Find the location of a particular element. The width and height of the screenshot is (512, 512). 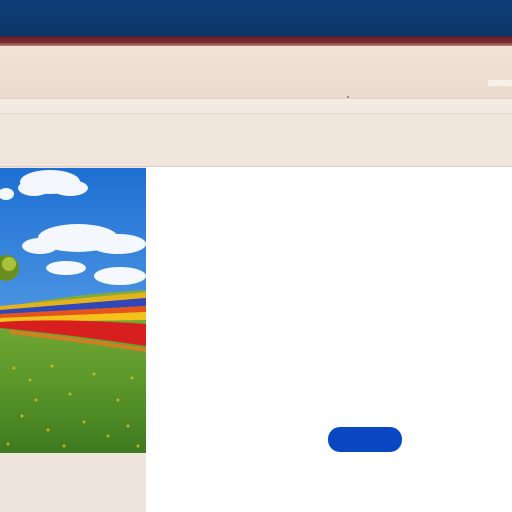

accent-strip is located at coordinates (256, 41).